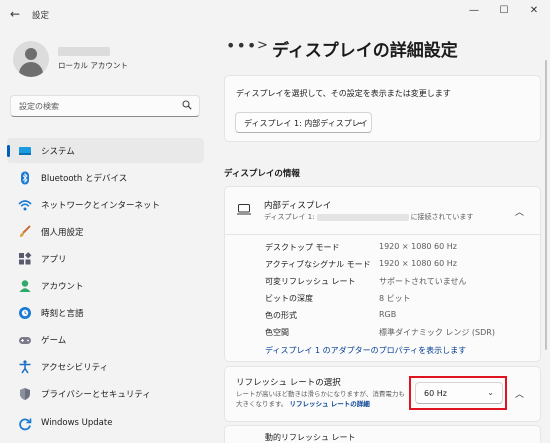 The width and height of the screenshot is (550, 443). What do you see at coordinates (105, 231) in the screenshot?
I see `sidebar-item-personalization: 個人用設定` at bounding box center [105, 231].